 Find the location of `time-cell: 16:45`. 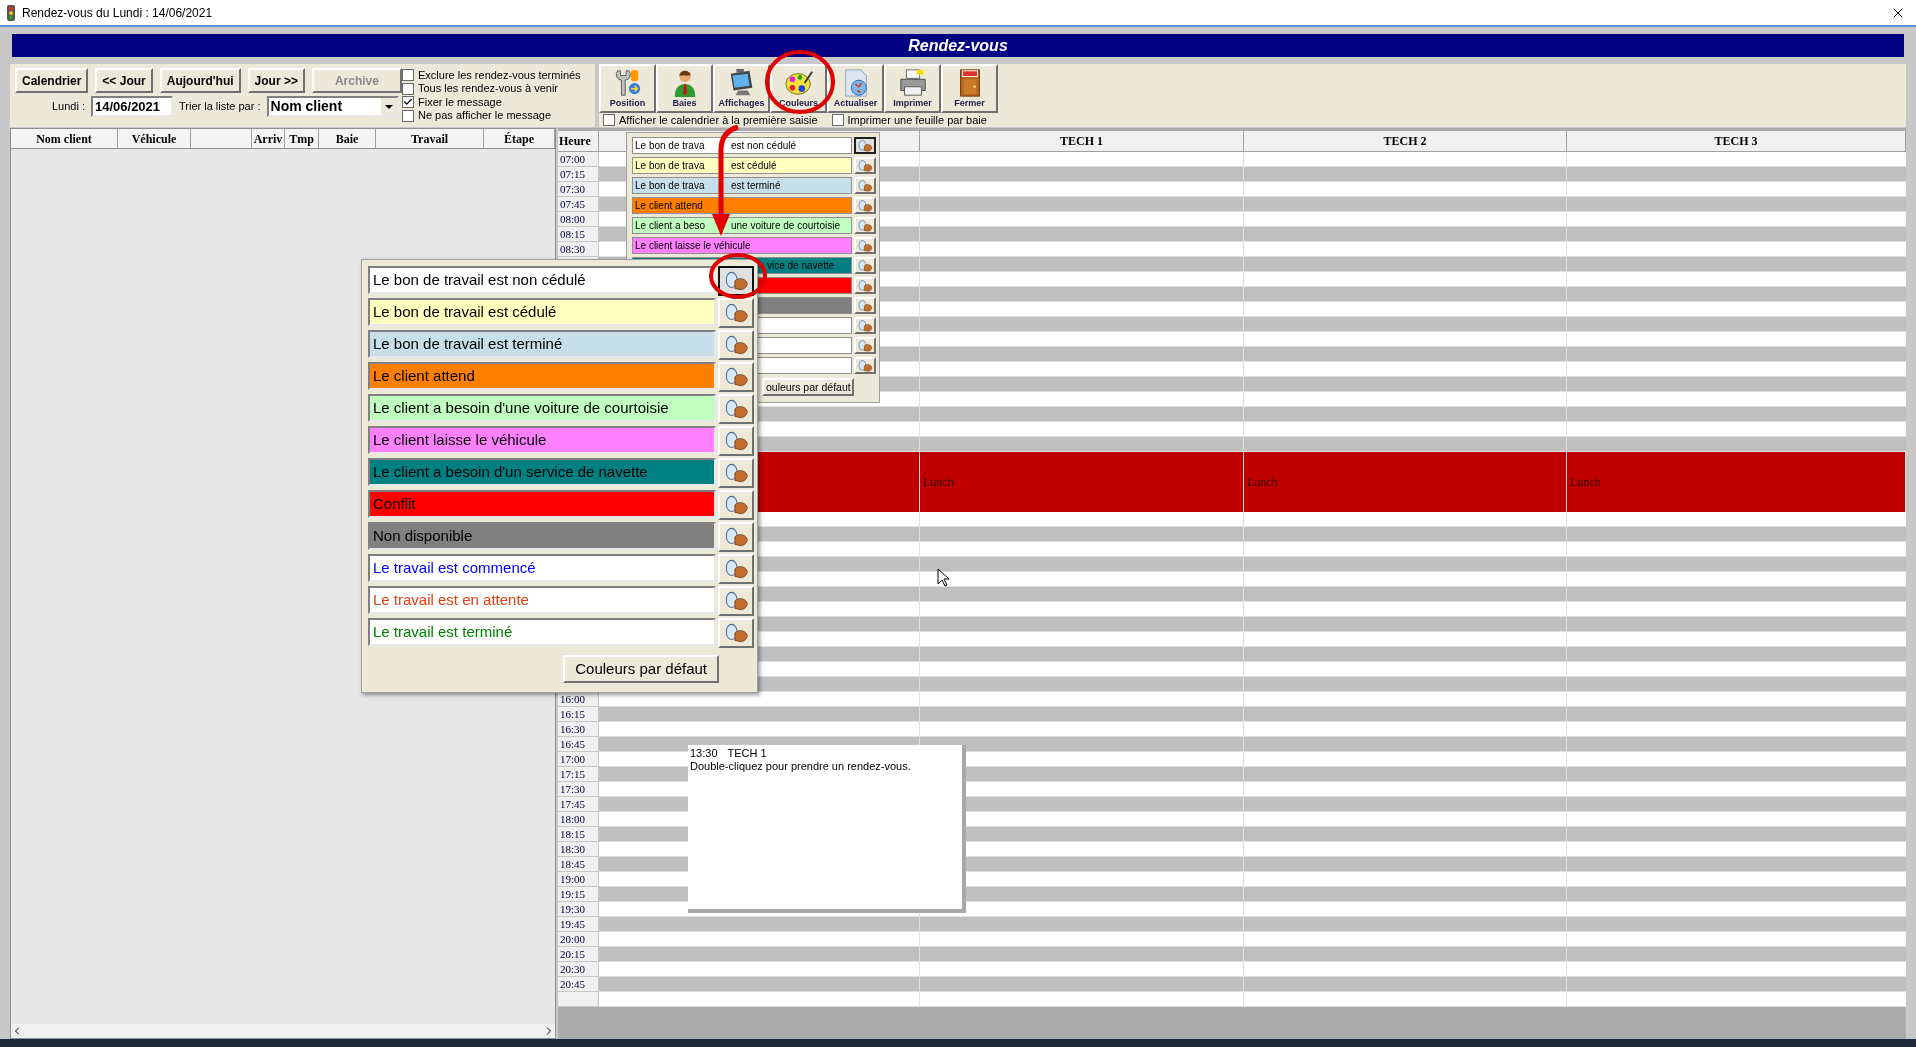

time-cell: 16:45 is located at coordinates (578, 744).